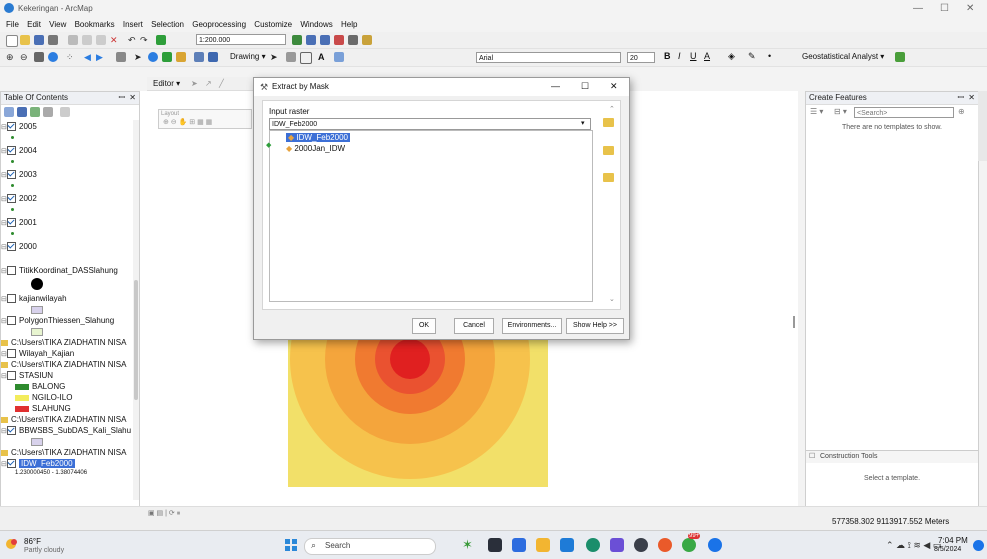 This screenshot has height=559, width=987. What do you see at coordinates (59, 271) in the screenshot?
I see `toc-layer-item: ⊟ TitikKoordinat_DASSlahung` at bounding box center [59, 271].